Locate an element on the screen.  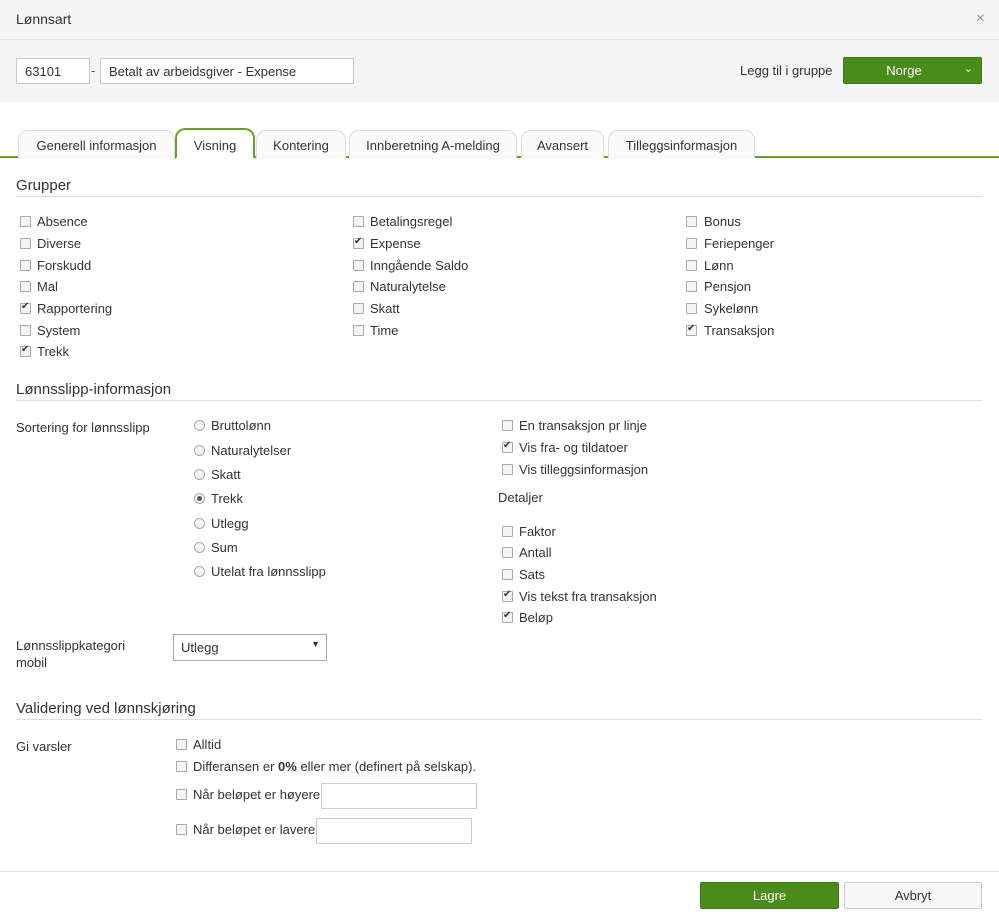
group-checkbox-skatt is located at coordinates (358, 308).